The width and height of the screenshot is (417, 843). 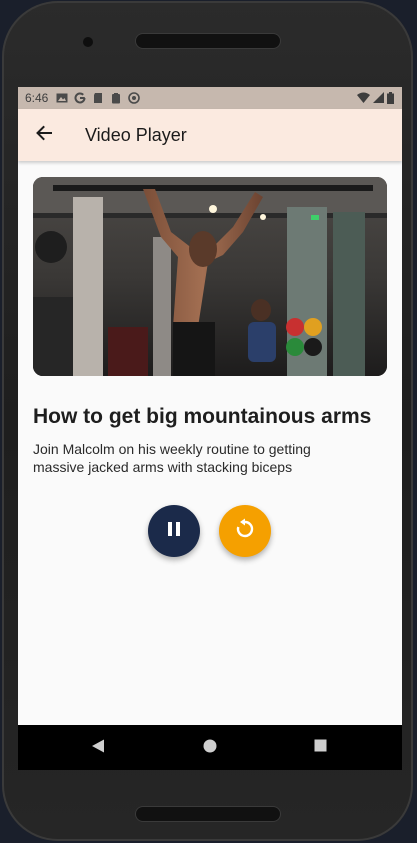 I want to click on google-icon, so click(x=80, y=98).